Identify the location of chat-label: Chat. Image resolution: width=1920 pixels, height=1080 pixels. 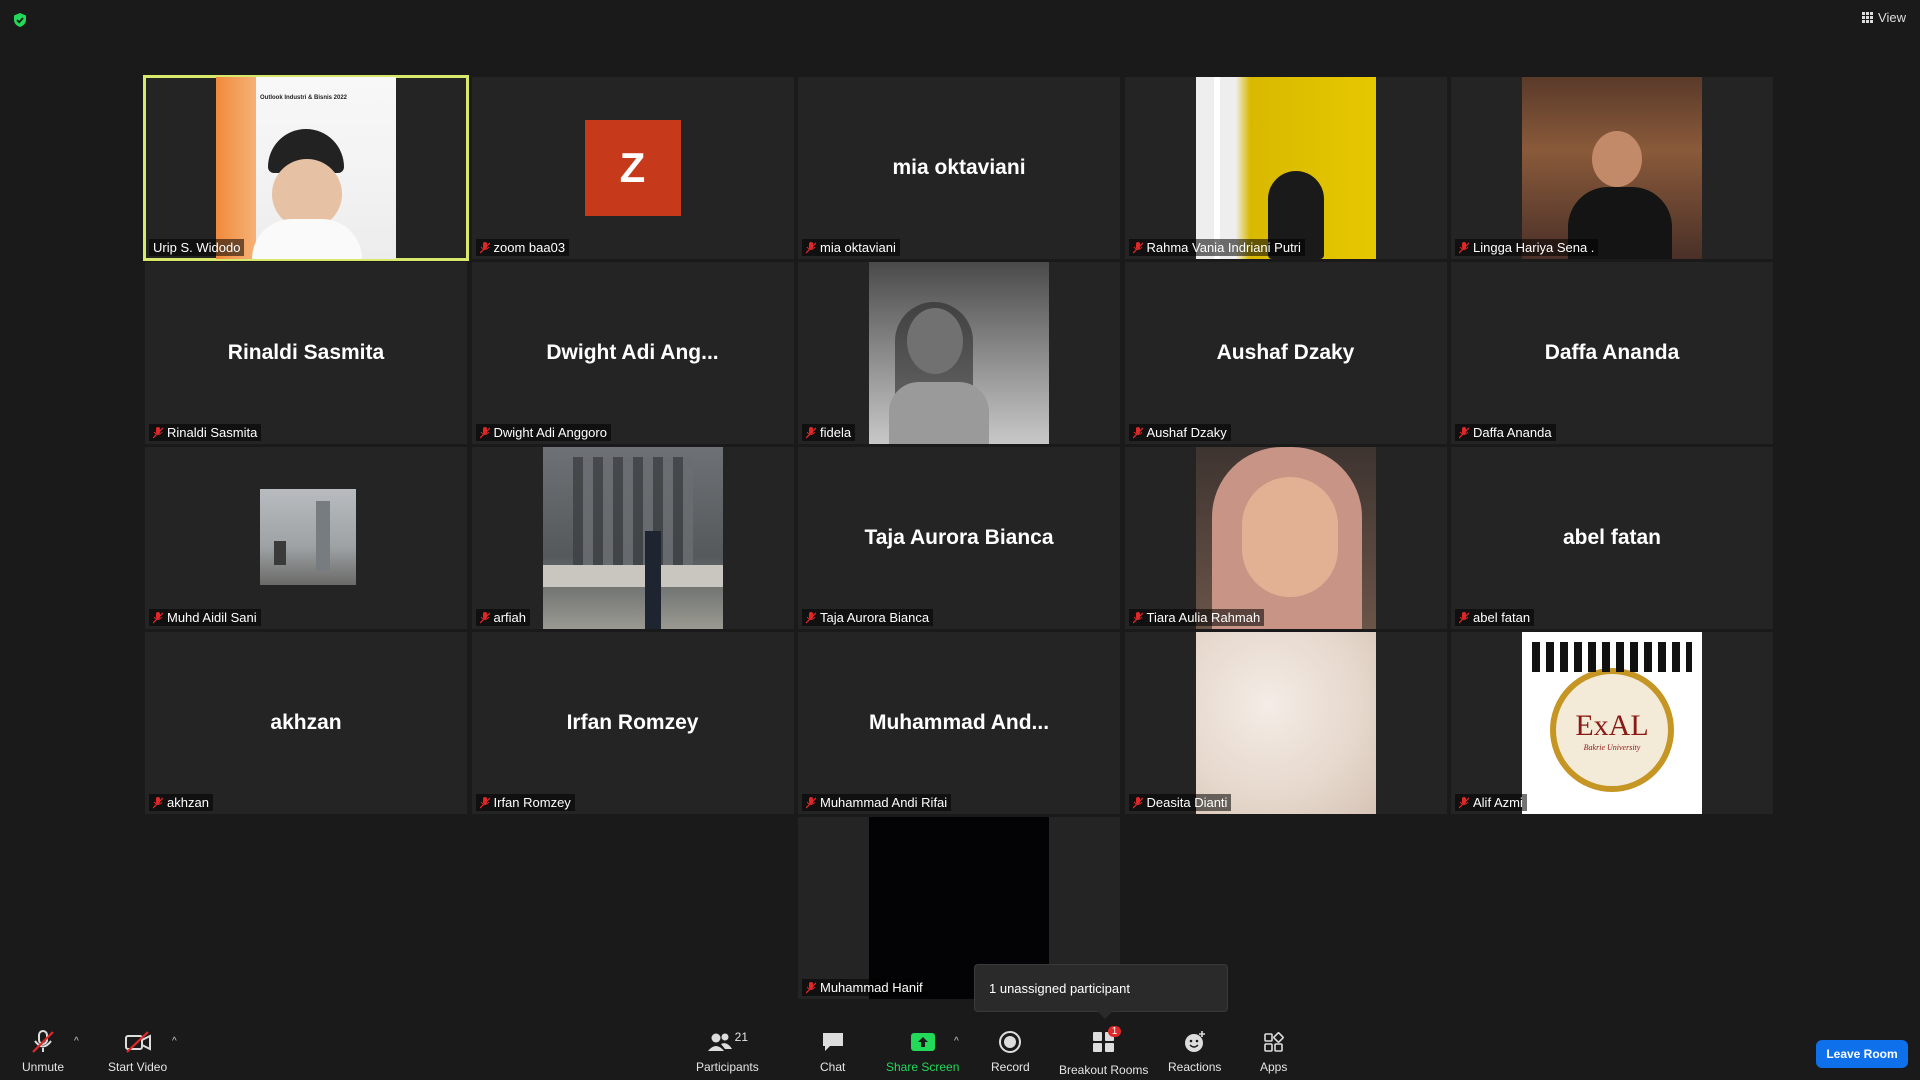
(833, 1067).